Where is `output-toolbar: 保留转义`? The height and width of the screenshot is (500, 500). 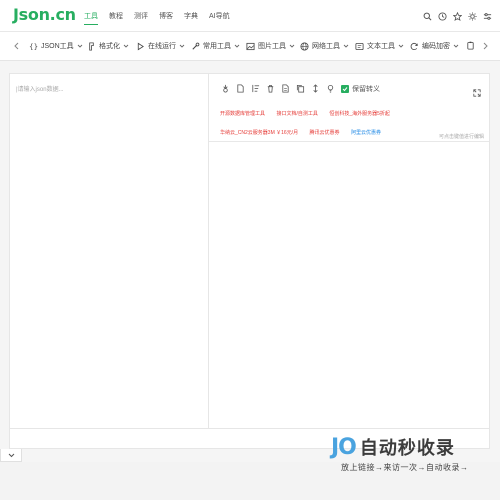
output-toolbar: 保留转义 is located at coordinates (300, 88).